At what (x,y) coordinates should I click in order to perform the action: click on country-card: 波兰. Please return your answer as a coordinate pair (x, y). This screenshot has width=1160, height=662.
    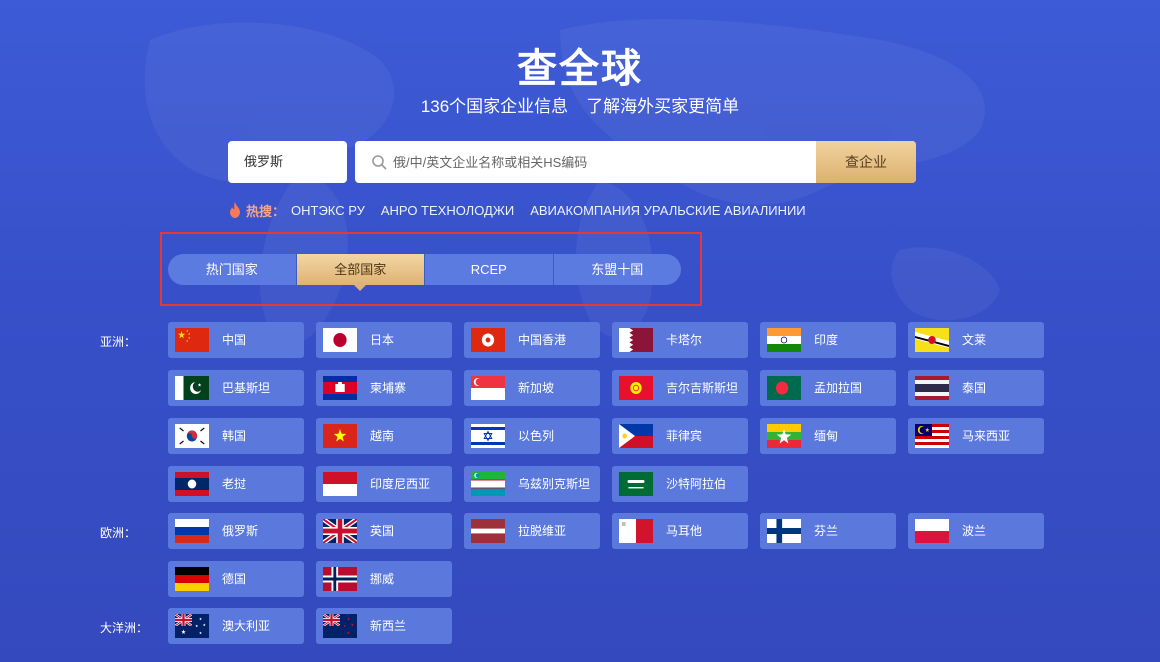
    Looking at the image, I should click on (976, 531).